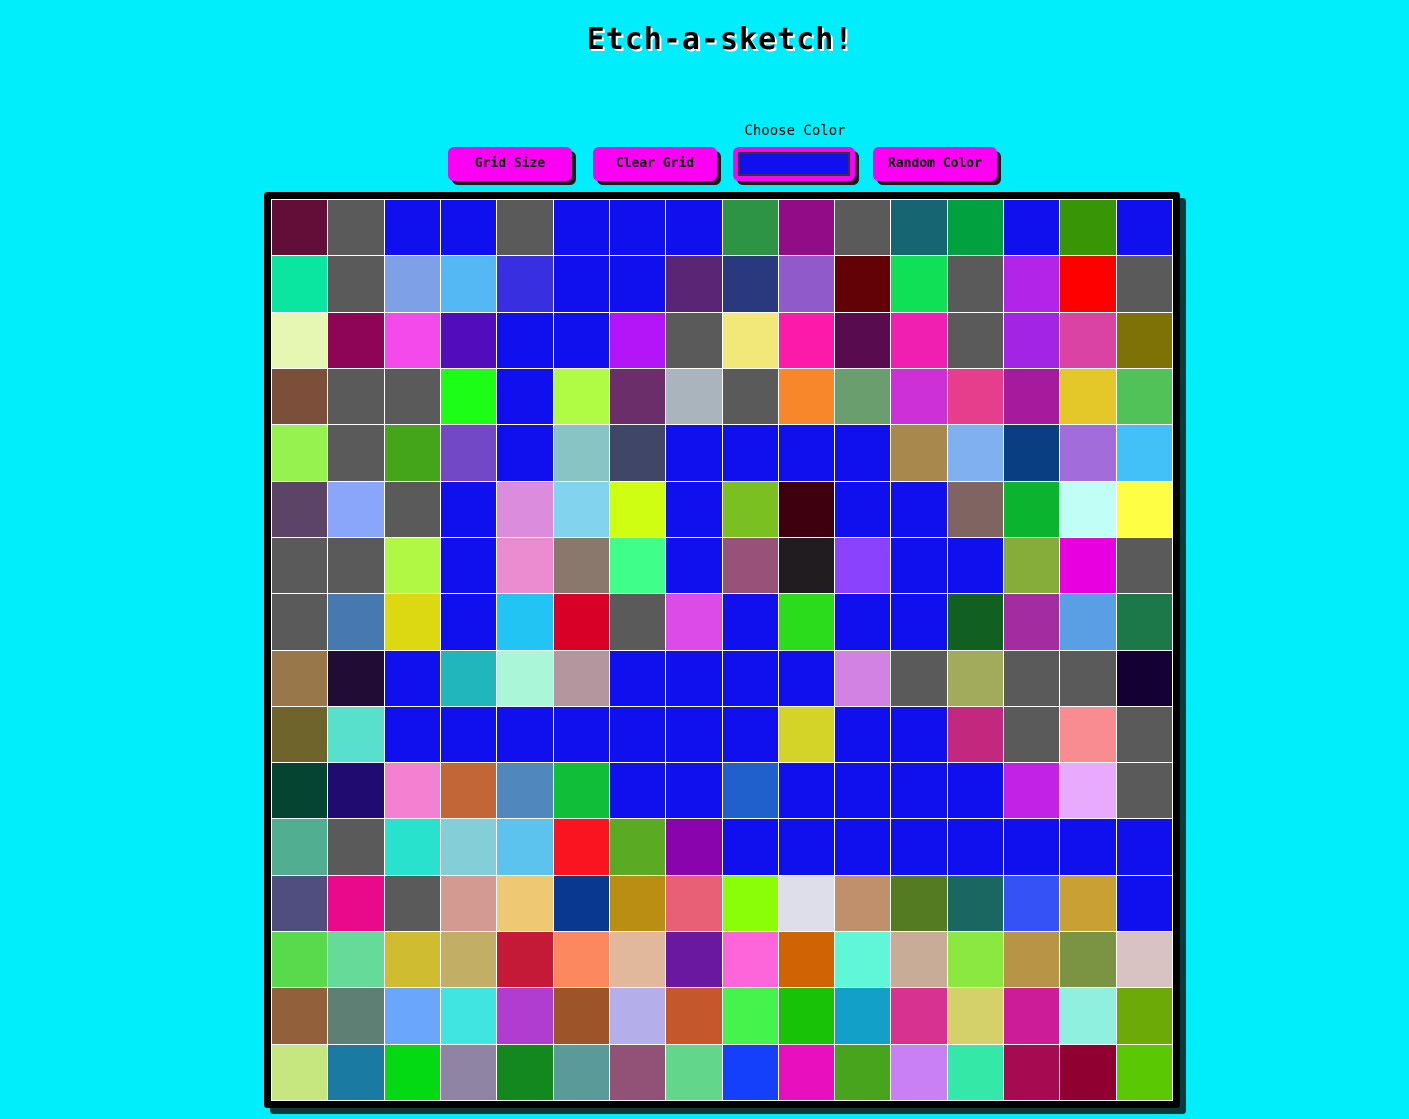 The image size is (1409, 1119). What do you see at coordinates (935, 164) in the screenshot?
I see `random-color-button: Random Color` at bounding box center [935, 164].